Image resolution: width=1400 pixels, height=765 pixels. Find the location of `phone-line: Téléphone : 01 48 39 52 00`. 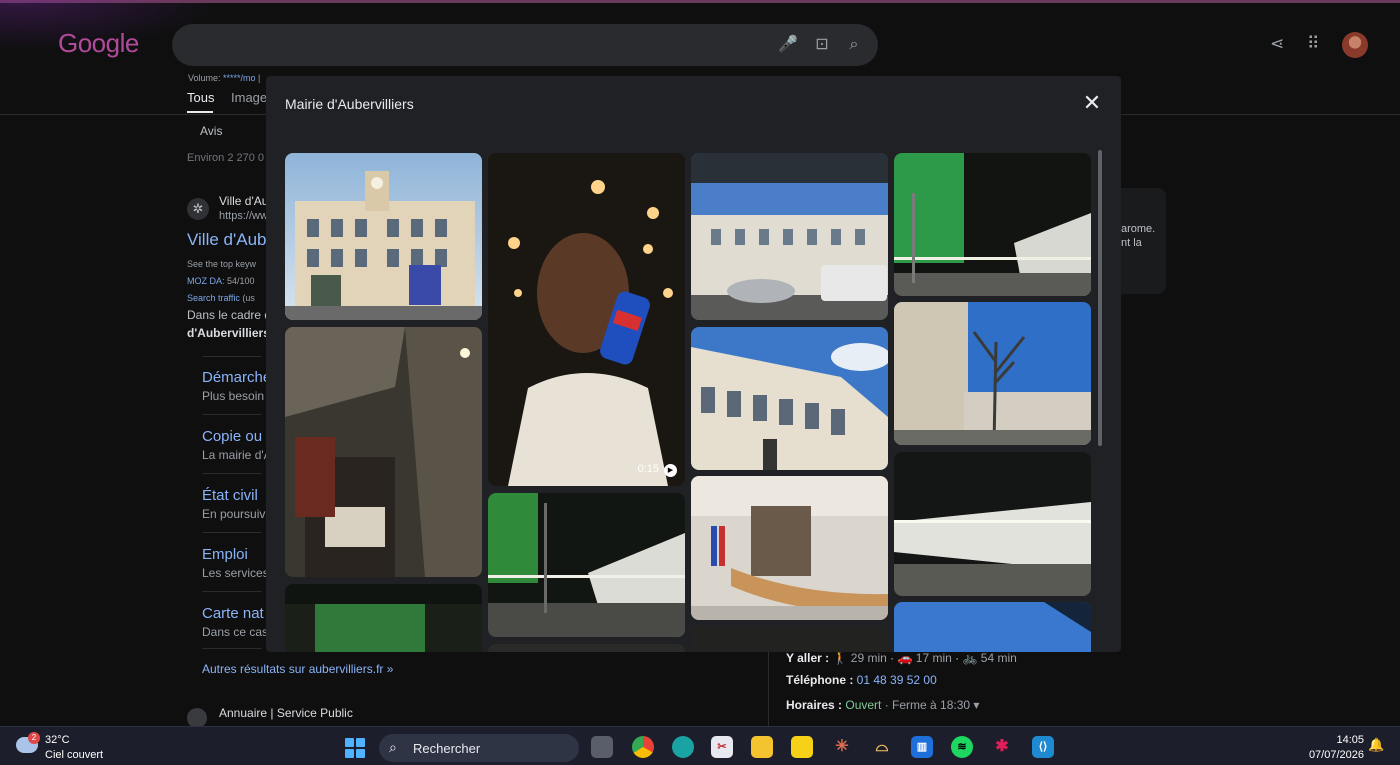

phone-line: Téléphone : 01 48 39 52 00 is located at coordinates (861, 680).